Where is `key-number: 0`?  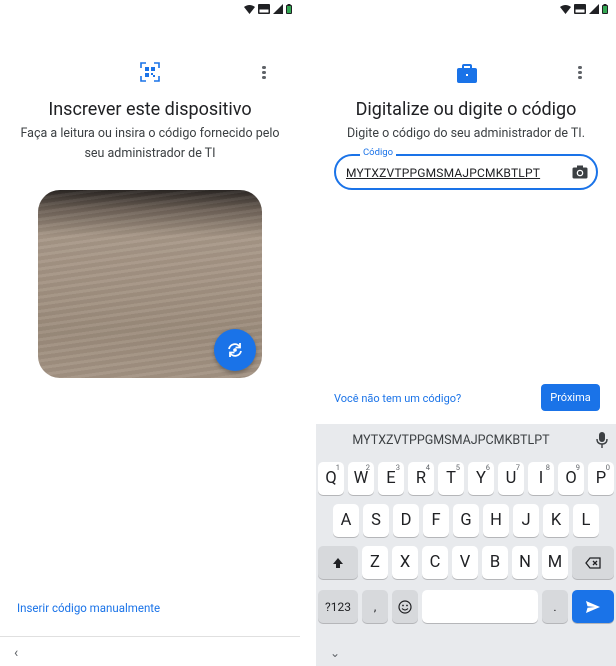
key-number: 0 is located at coordinates (607, 467).